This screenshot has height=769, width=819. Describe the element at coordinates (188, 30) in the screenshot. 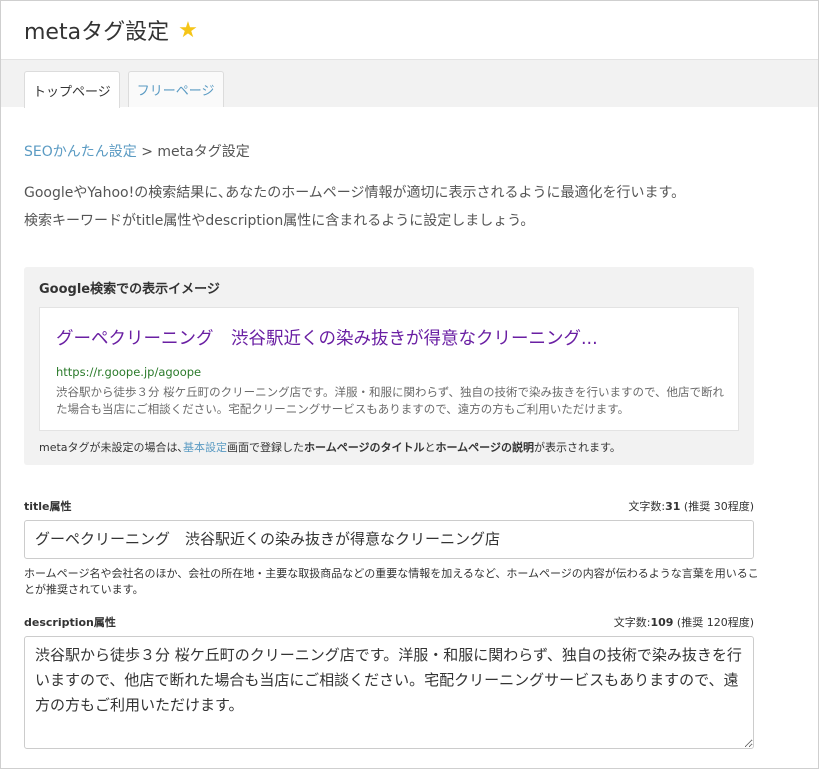

I see `favorite-star-icon: ★` at that location.